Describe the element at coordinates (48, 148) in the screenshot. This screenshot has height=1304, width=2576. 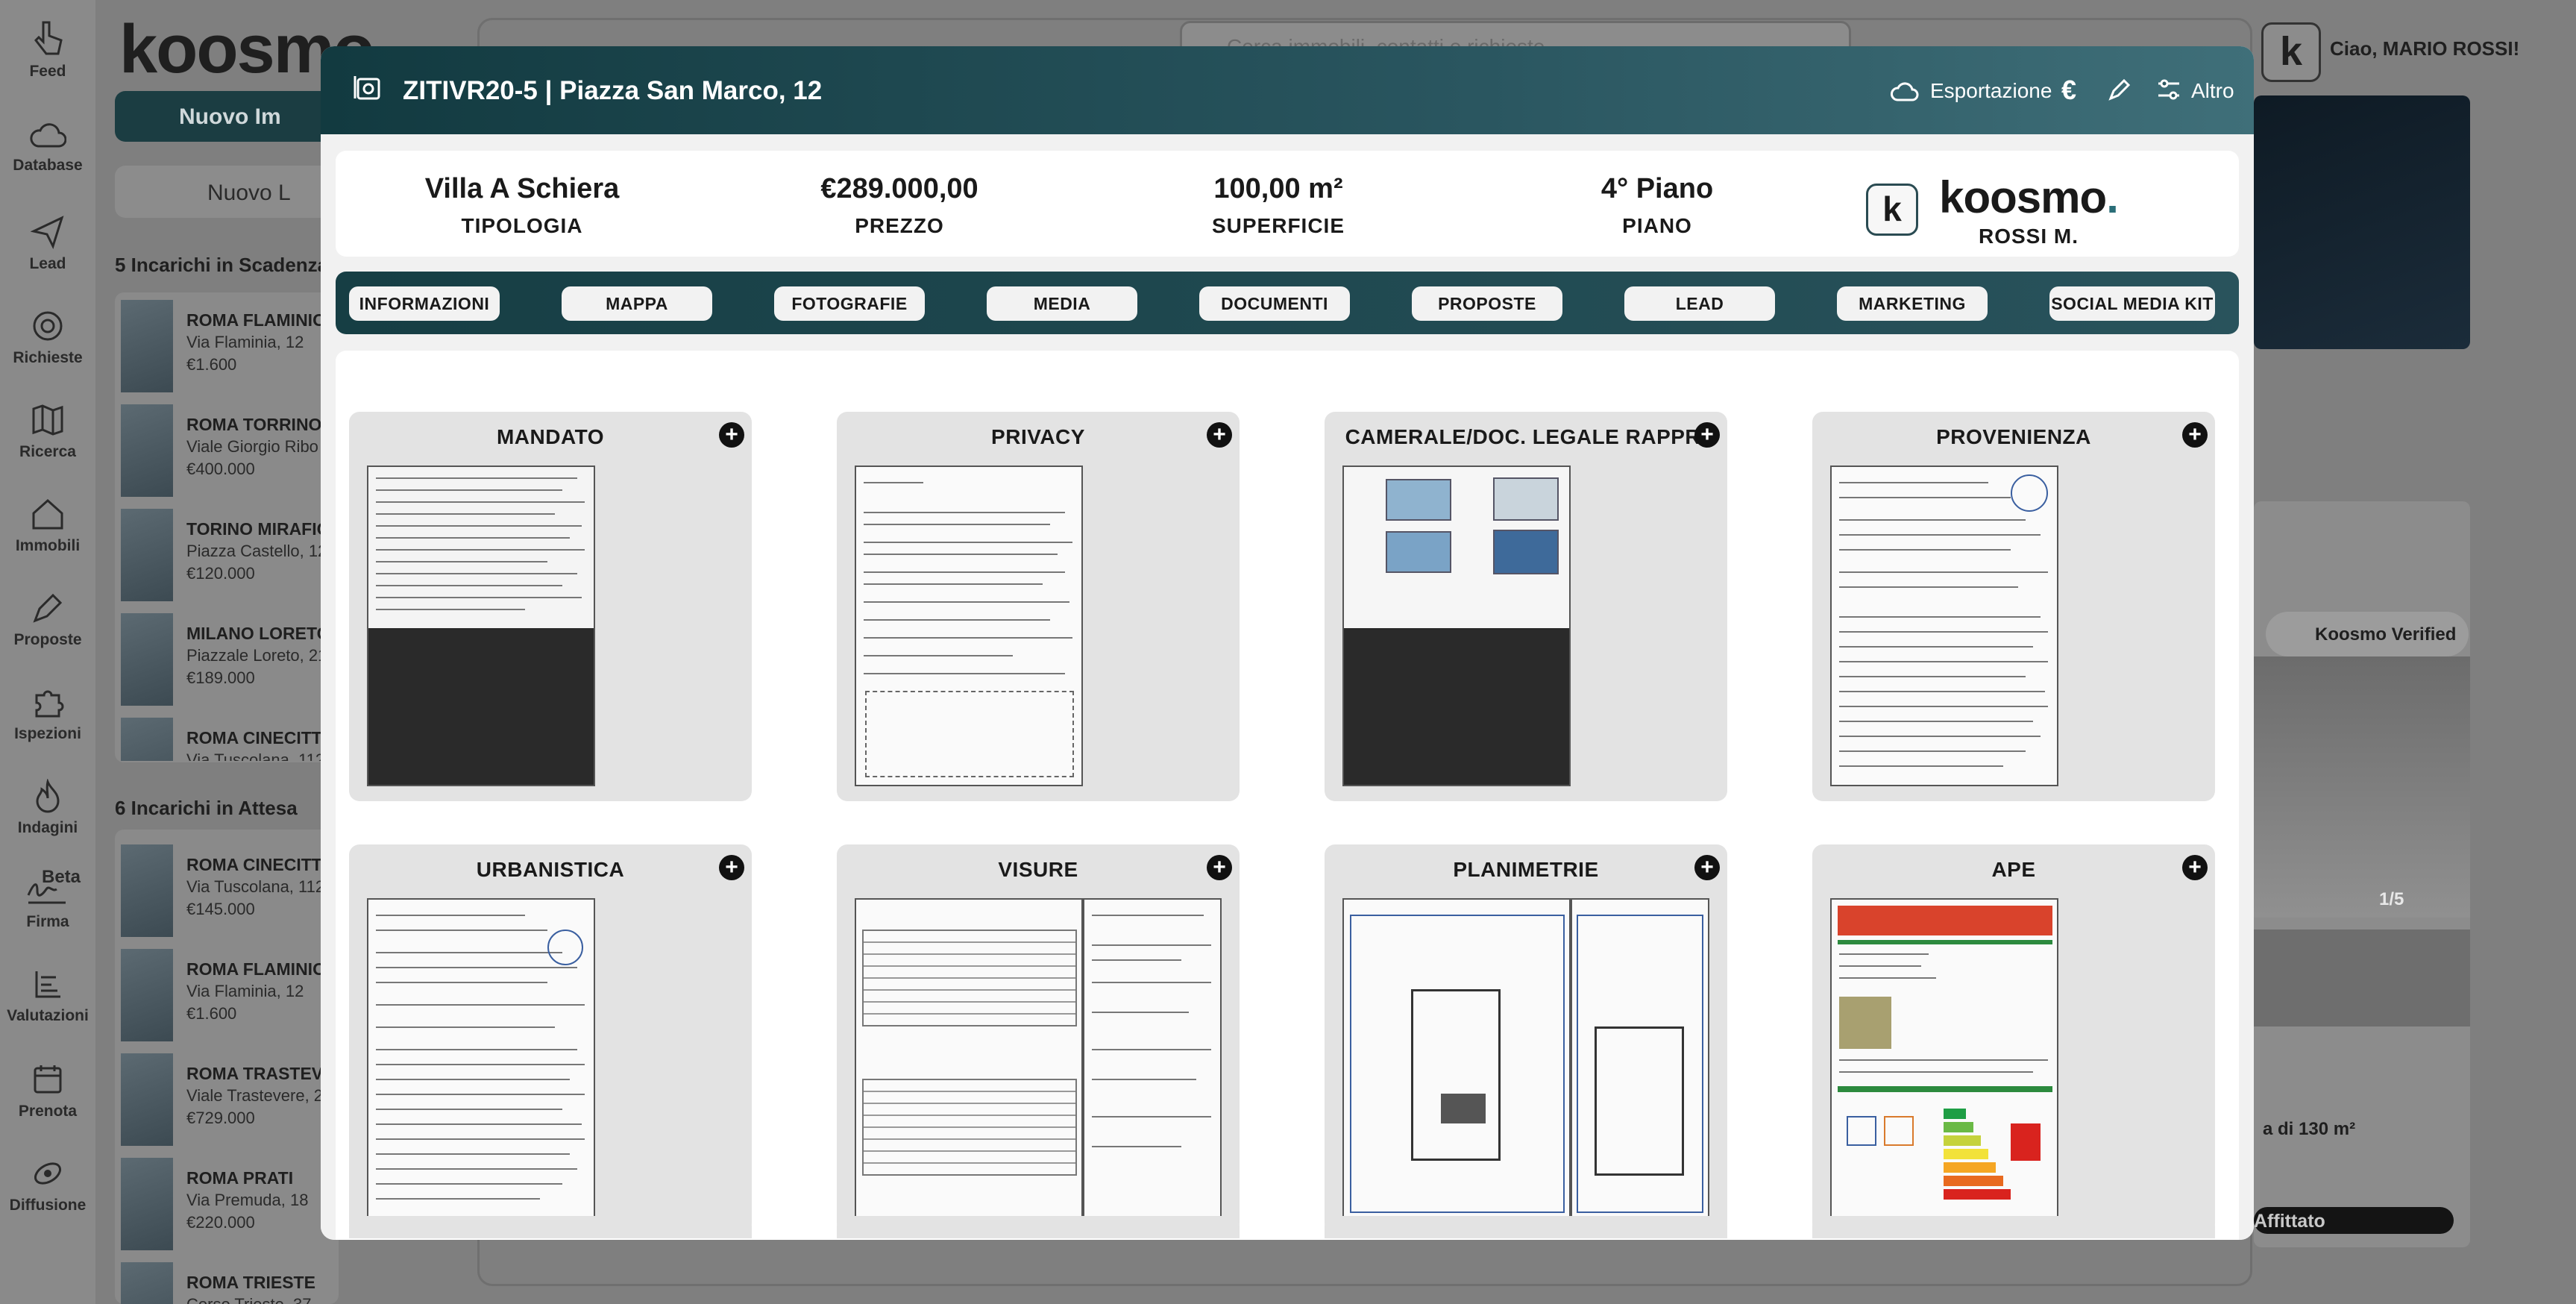
I see `sidebar-item-database: Database` at that location.